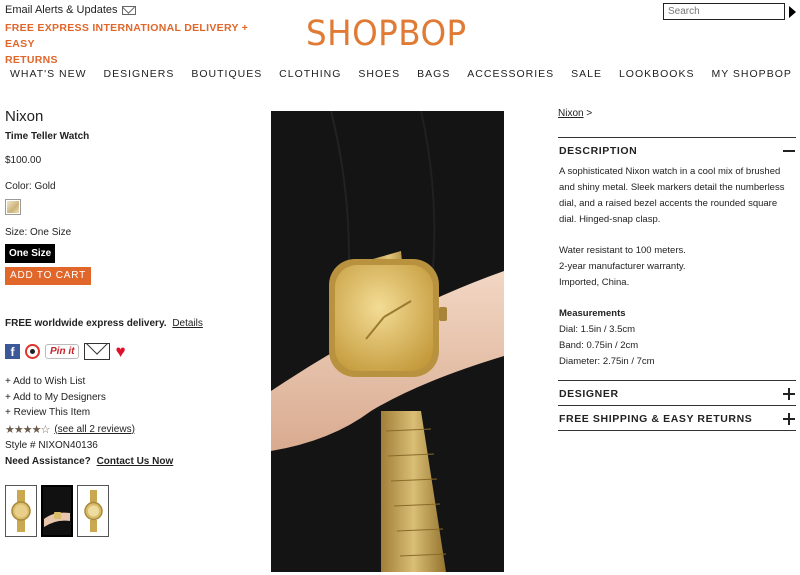 This screenshot has width=800, height=575. I want to click on size-one-size-button: One Size, so click(30, 253).